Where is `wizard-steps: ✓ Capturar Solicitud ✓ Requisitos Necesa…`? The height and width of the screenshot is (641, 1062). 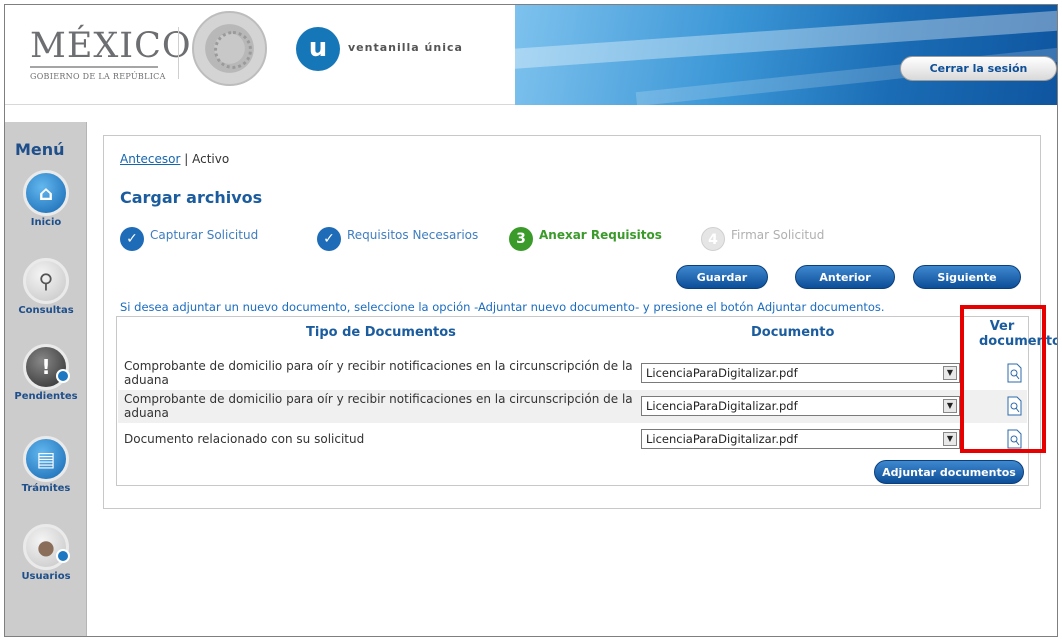 wizard-steps: ✓ Capturar Solicitud ✓ Requisitos Necesa… is located at coordinates (570, 237).